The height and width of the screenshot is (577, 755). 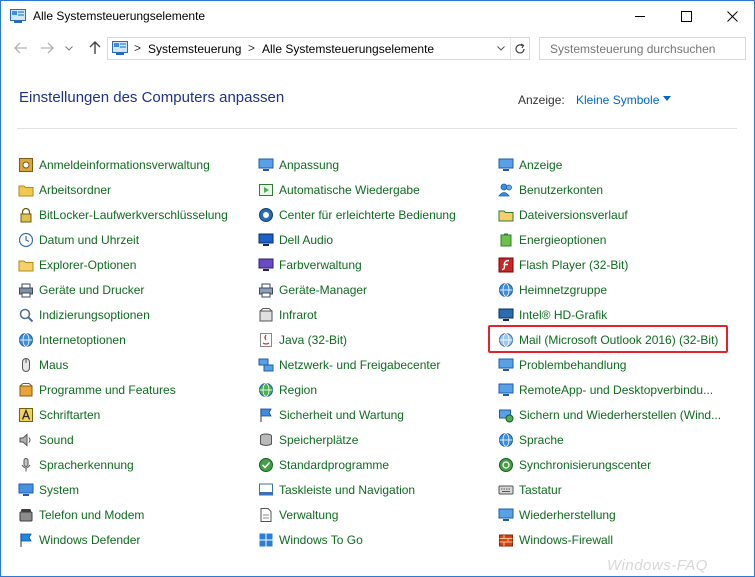 I want to click on control-panel-item-anmeldeinformationsverwaltung: Anmeldeinformationsverwaltung, so click(x=123, y=164).